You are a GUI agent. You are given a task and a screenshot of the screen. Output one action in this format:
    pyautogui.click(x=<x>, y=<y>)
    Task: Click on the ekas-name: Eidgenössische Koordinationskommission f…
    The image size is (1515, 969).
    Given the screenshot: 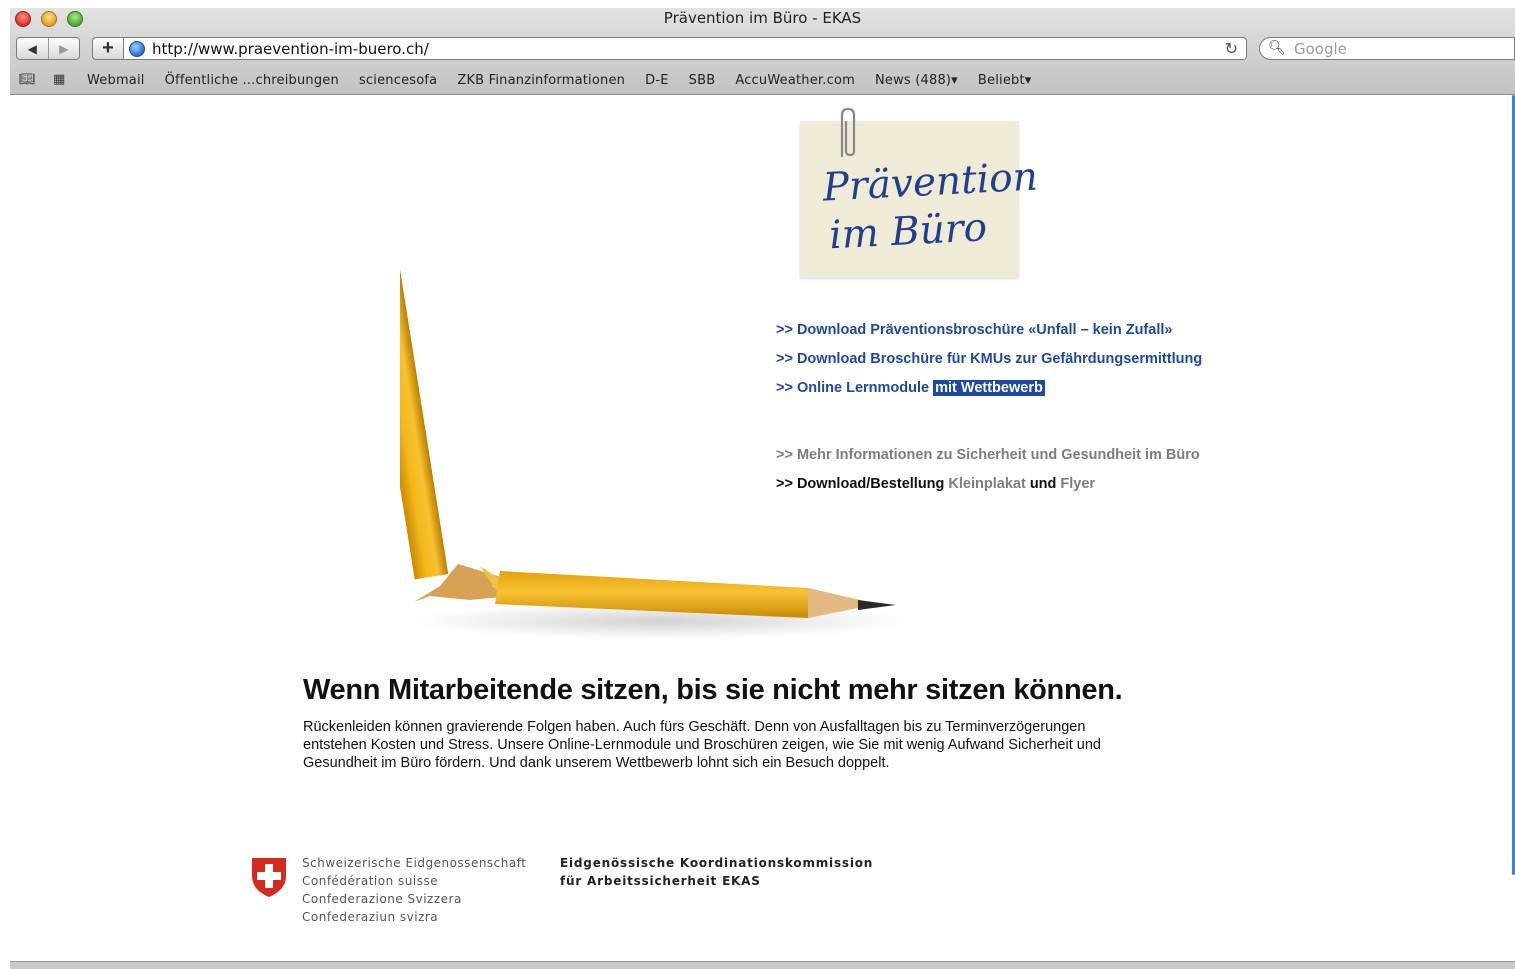 What is the action you would take?
    pyautogui.click(x=717, y=872)
    